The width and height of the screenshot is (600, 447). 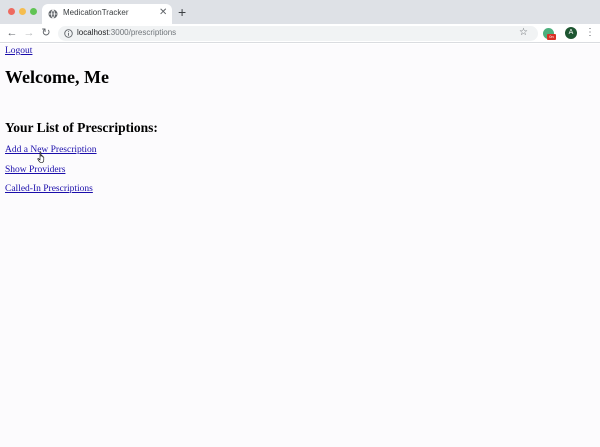 I want to click on new-tab-button: +, so click(x=182, y=12).